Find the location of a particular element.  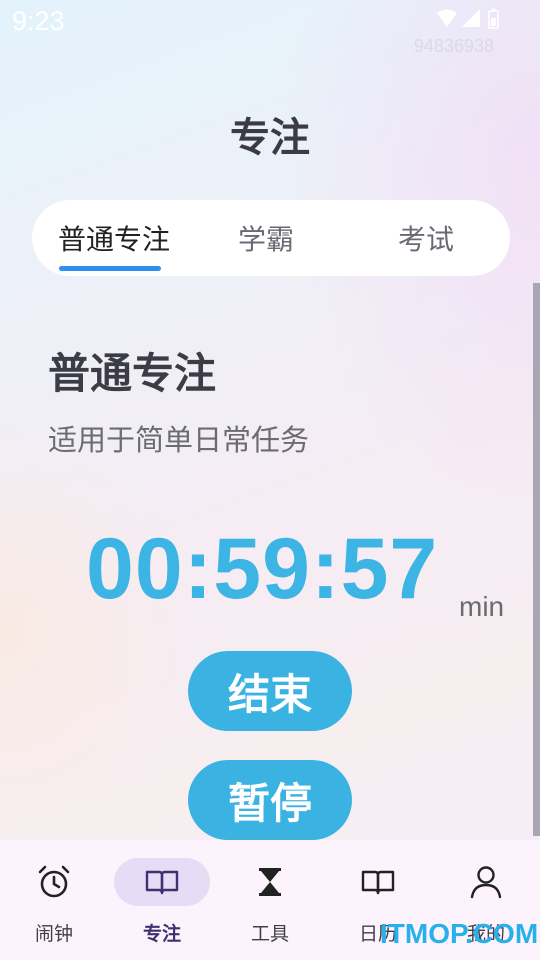

tab-xueba: 学霸 is located at coordinates (266, 238).